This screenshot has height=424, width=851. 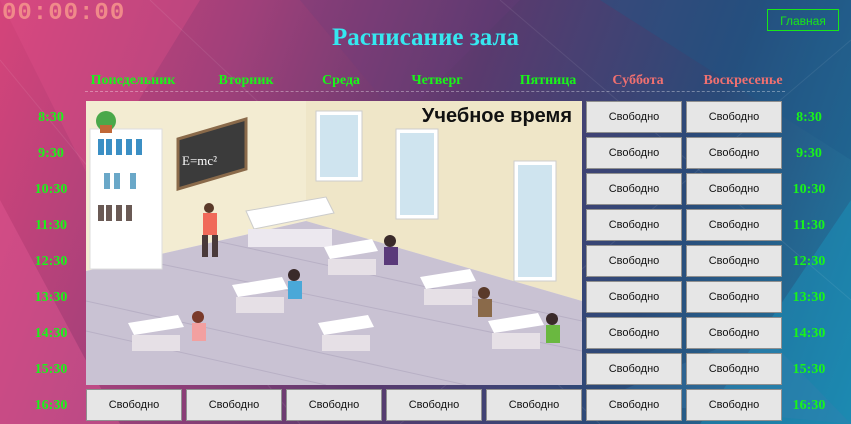 I want to click on slot-button-sat-8:30: Свободно, so click(x=634, y=117).